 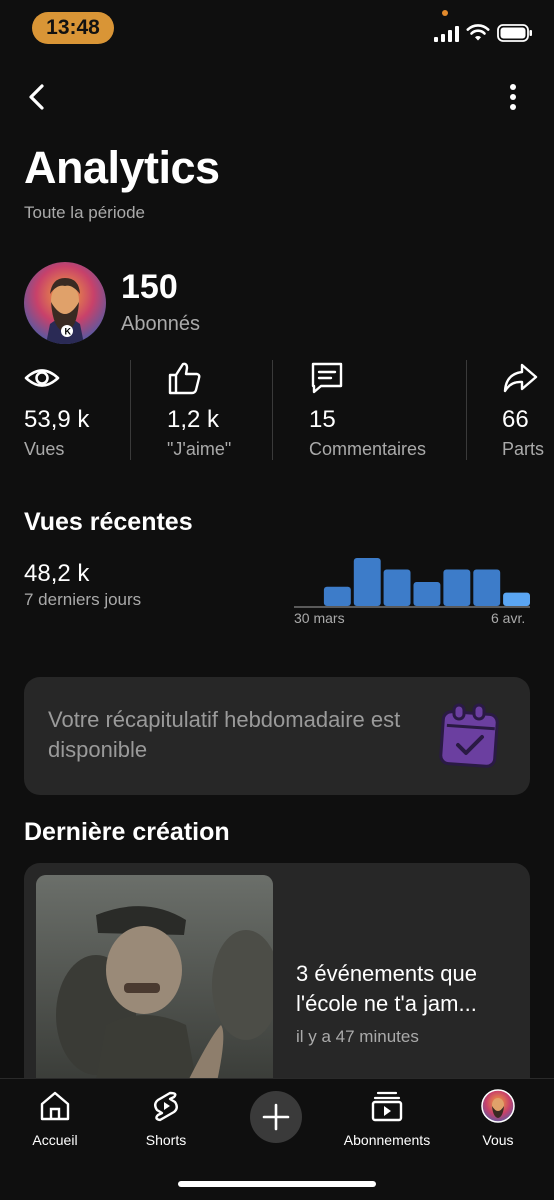 I want to click on chart-start-label: 30 mars, so click(x=319, y=618).